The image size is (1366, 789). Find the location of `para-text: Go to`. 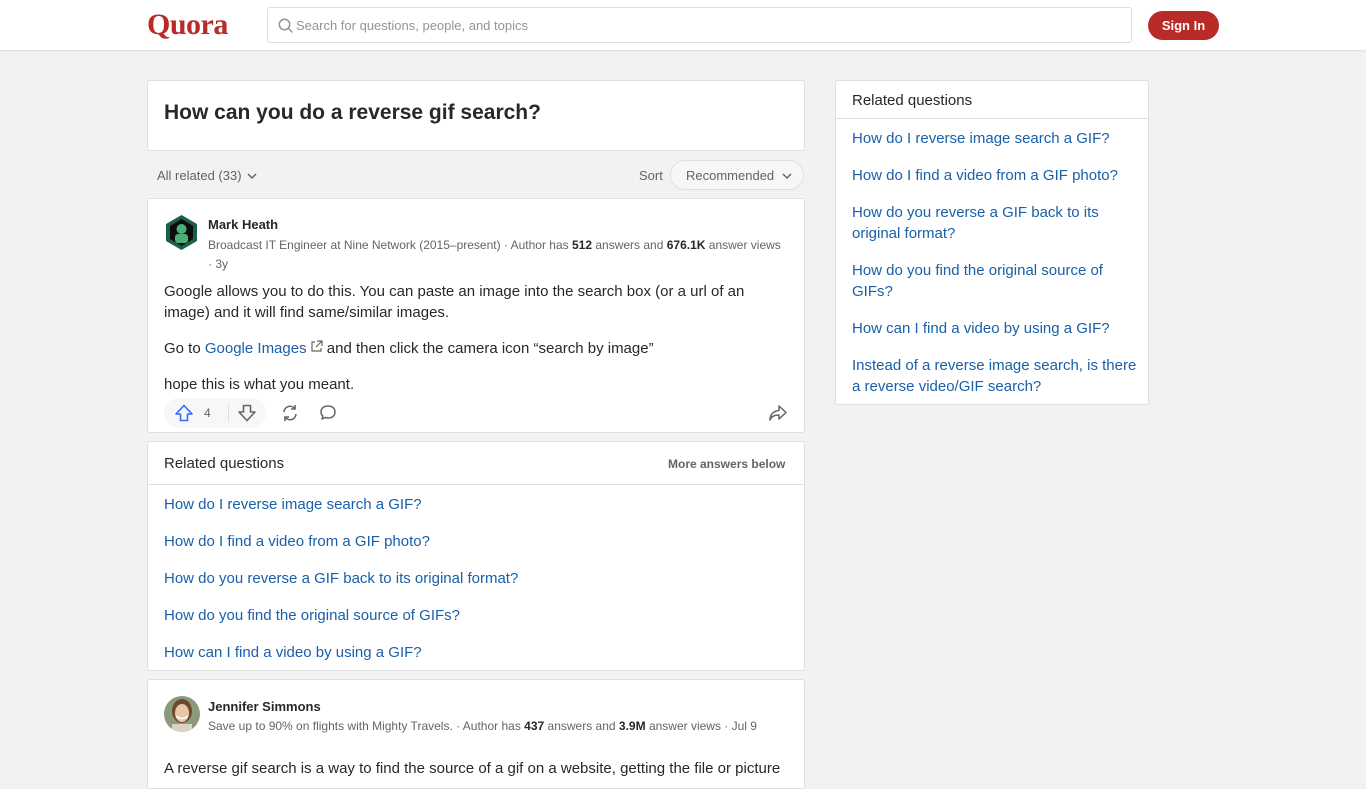

para-text: Go to is located at coordinates (184, 348).